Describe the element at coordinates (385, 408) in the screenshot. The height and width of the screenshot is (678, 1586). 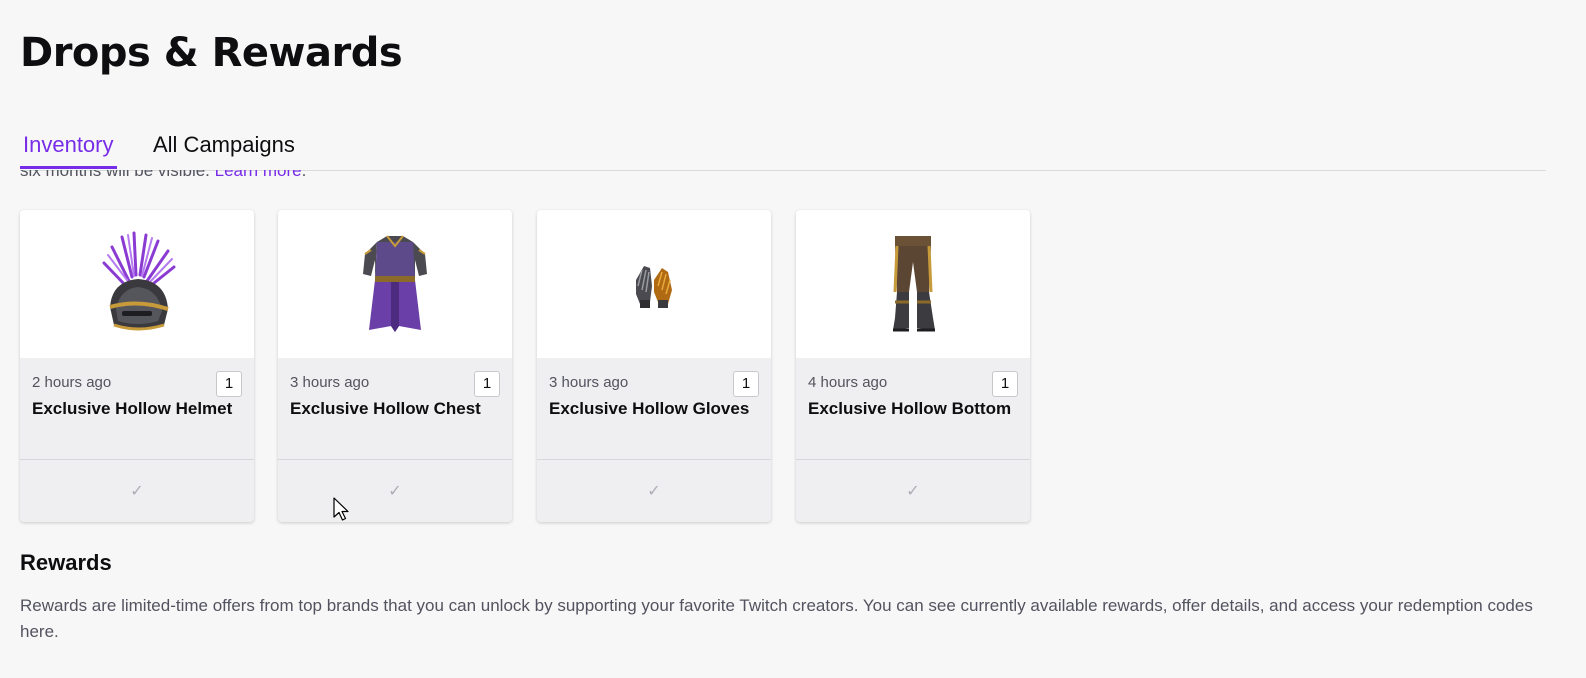
I see `drop-name: Exclusive Hollow Chest` at that location.